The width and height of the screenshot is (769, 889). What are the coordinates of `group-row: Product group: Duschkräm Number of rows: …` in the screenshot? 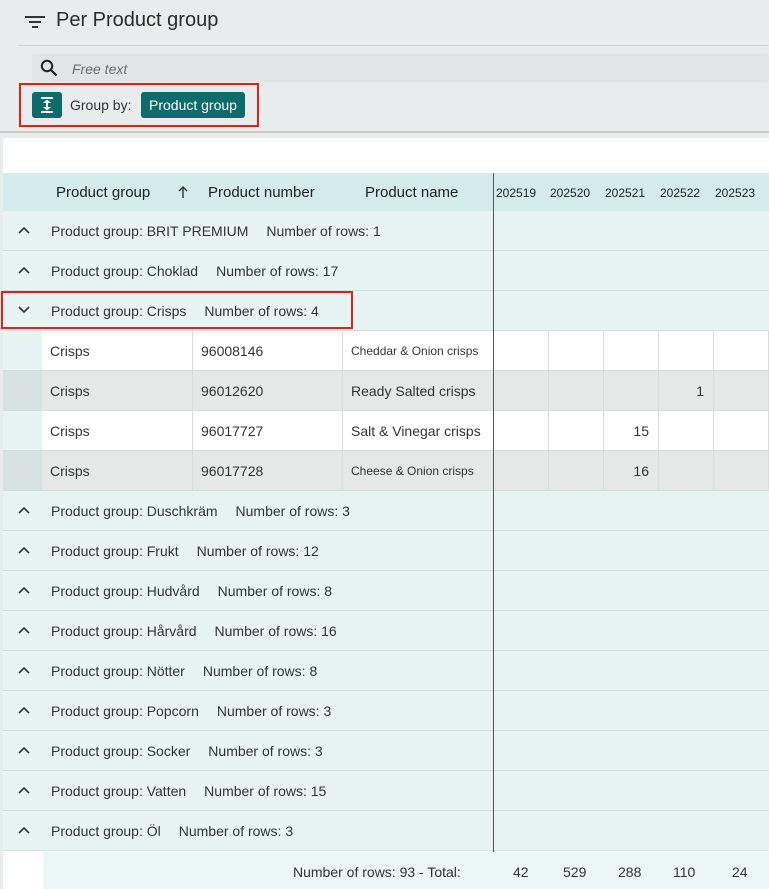 It's located at (386, 511).